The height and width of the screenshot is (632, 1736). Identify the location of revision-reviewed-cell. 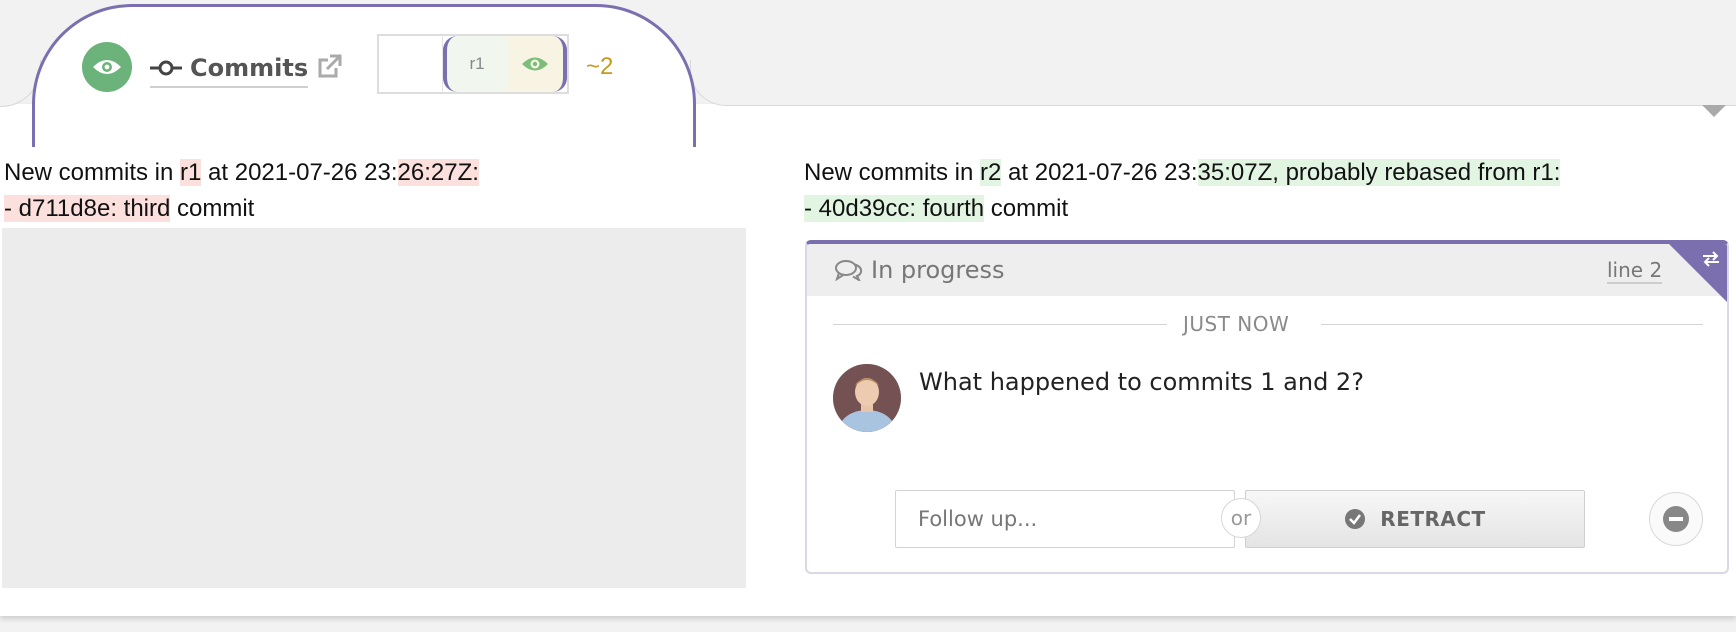
(537, 64).